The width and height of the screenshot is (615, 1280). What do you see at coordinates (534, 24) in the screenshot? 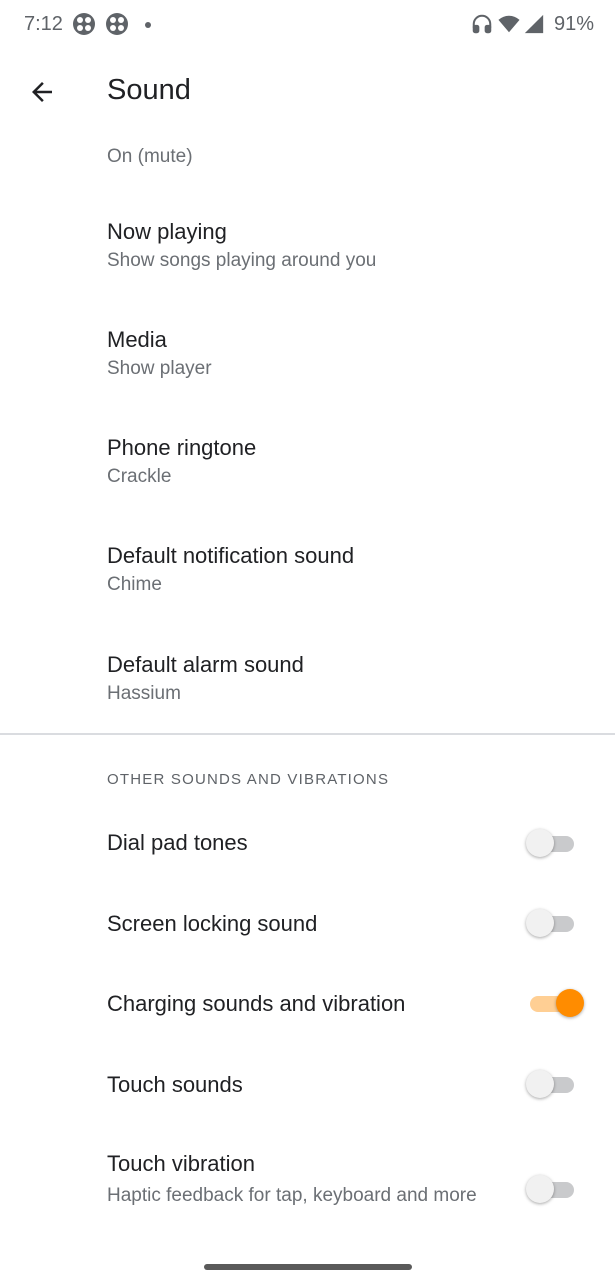
I see `signal-icon` at bounding box center [534, 24].